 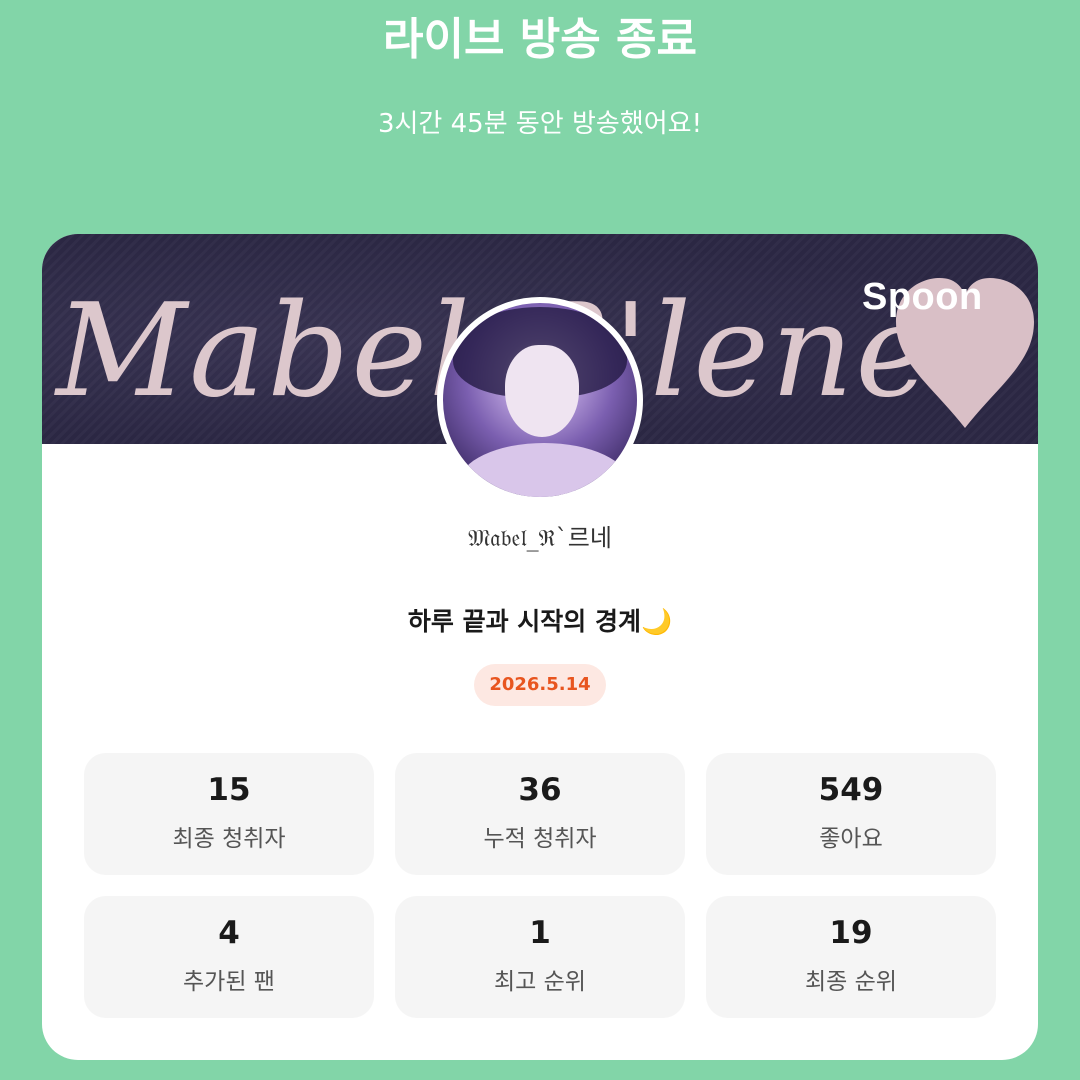 What do you see at coordinates (540, 814) in the screenshot?
I see `stat-total-listeners: 36 누적 청취자` at bounding box center [540, 814].